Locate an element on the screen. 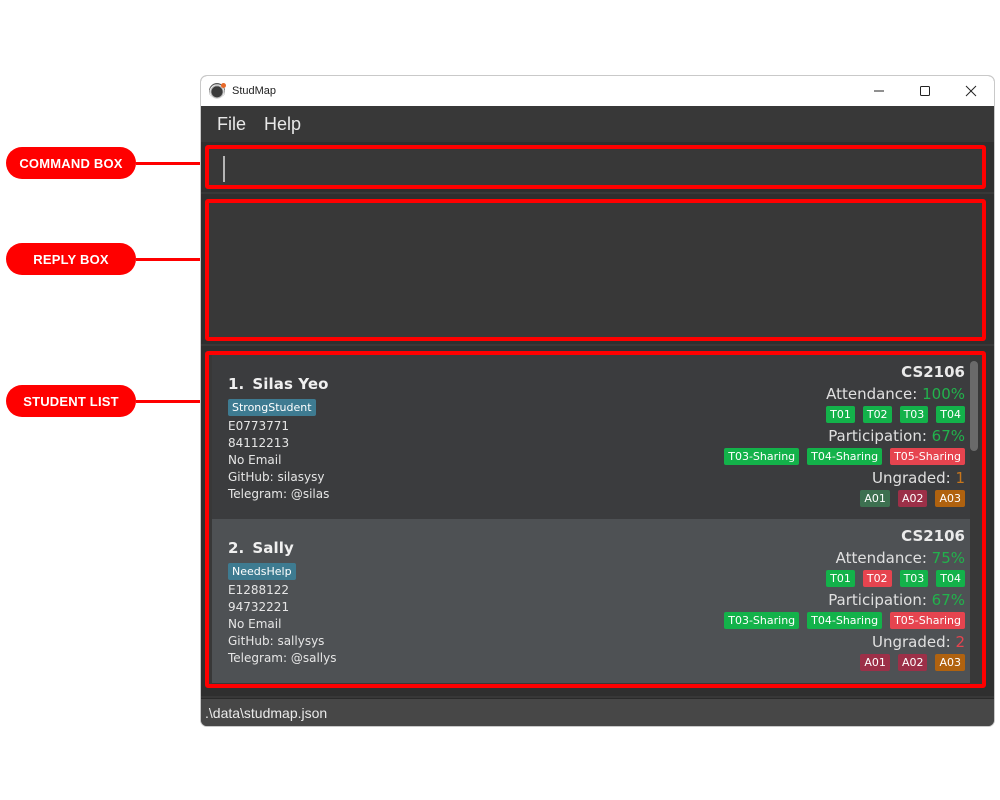 The width and height of the screenshot is (1000, 800). student-index: 1. is located at coordinates (236, 384).